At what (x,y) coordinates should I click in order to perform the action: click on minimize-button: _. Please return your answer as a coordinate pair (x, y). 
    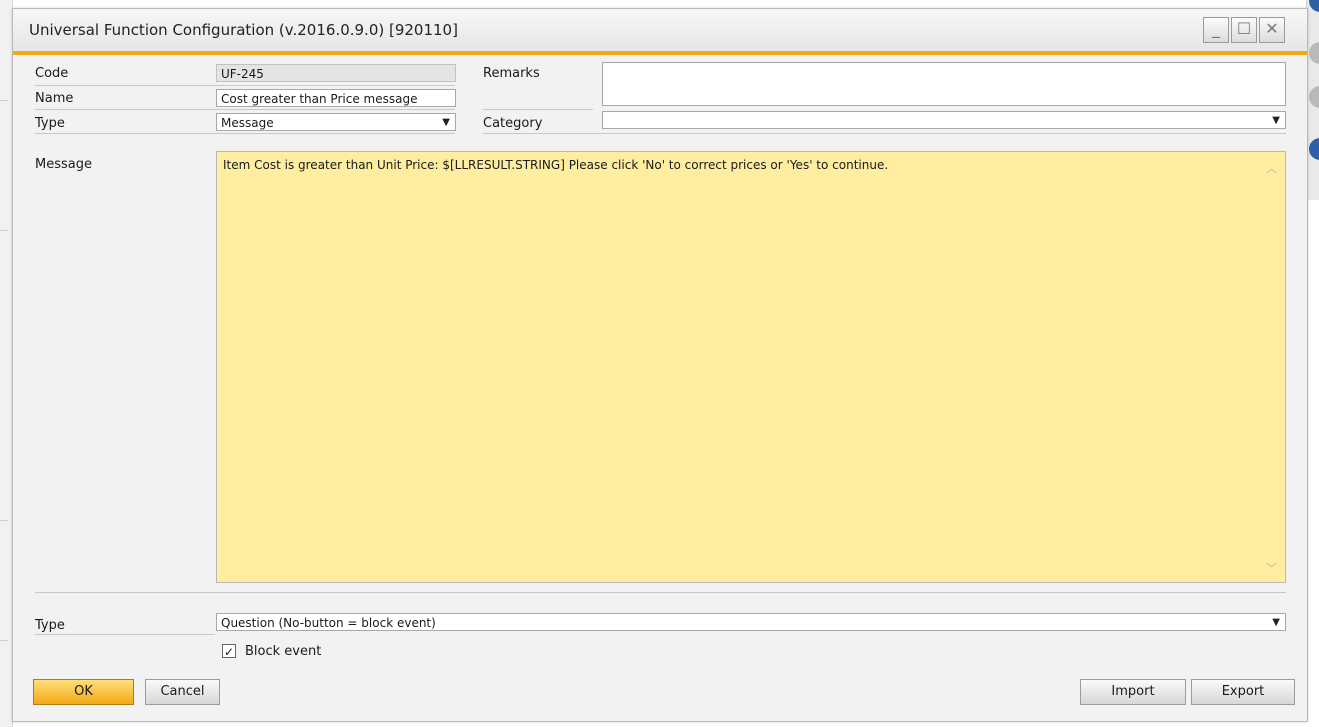
    Looking at the image, I should click on (1216, 30).